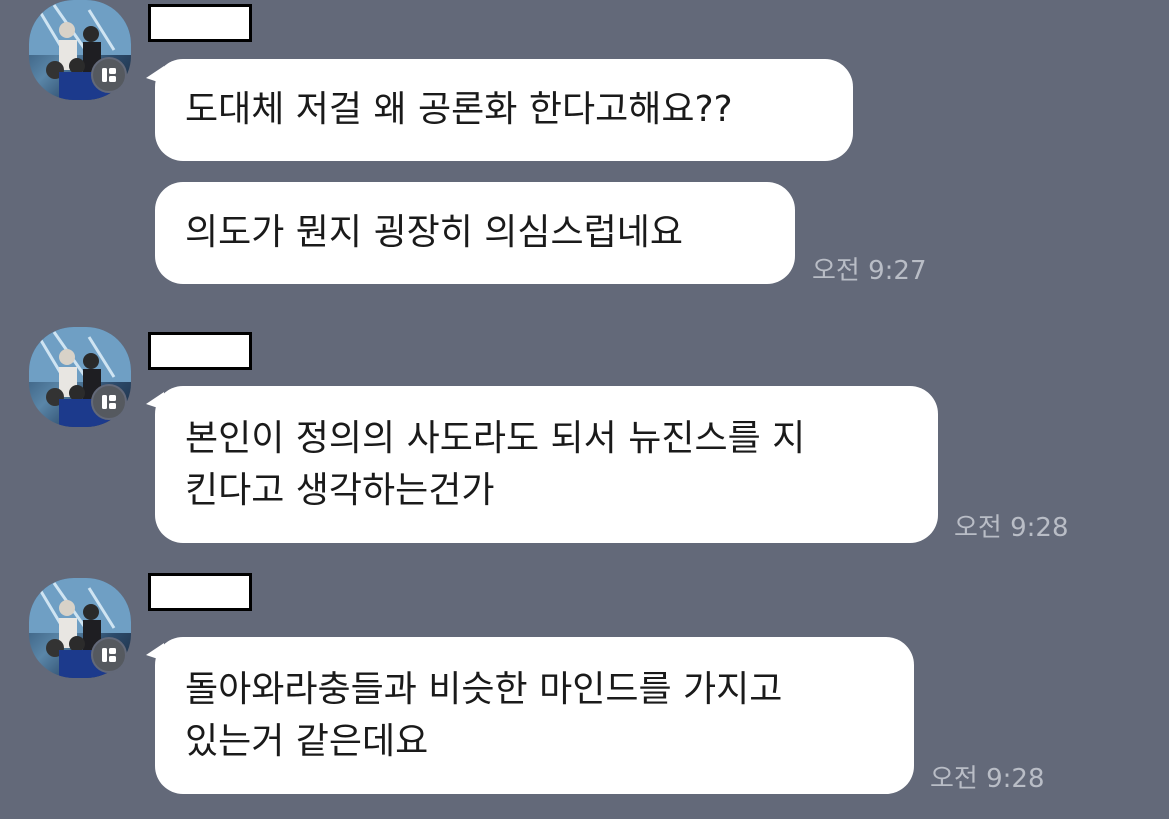  I want to click on message-bubble: 도대체 저걸 왜 공론화 한다고해요??, so click(504, 110).